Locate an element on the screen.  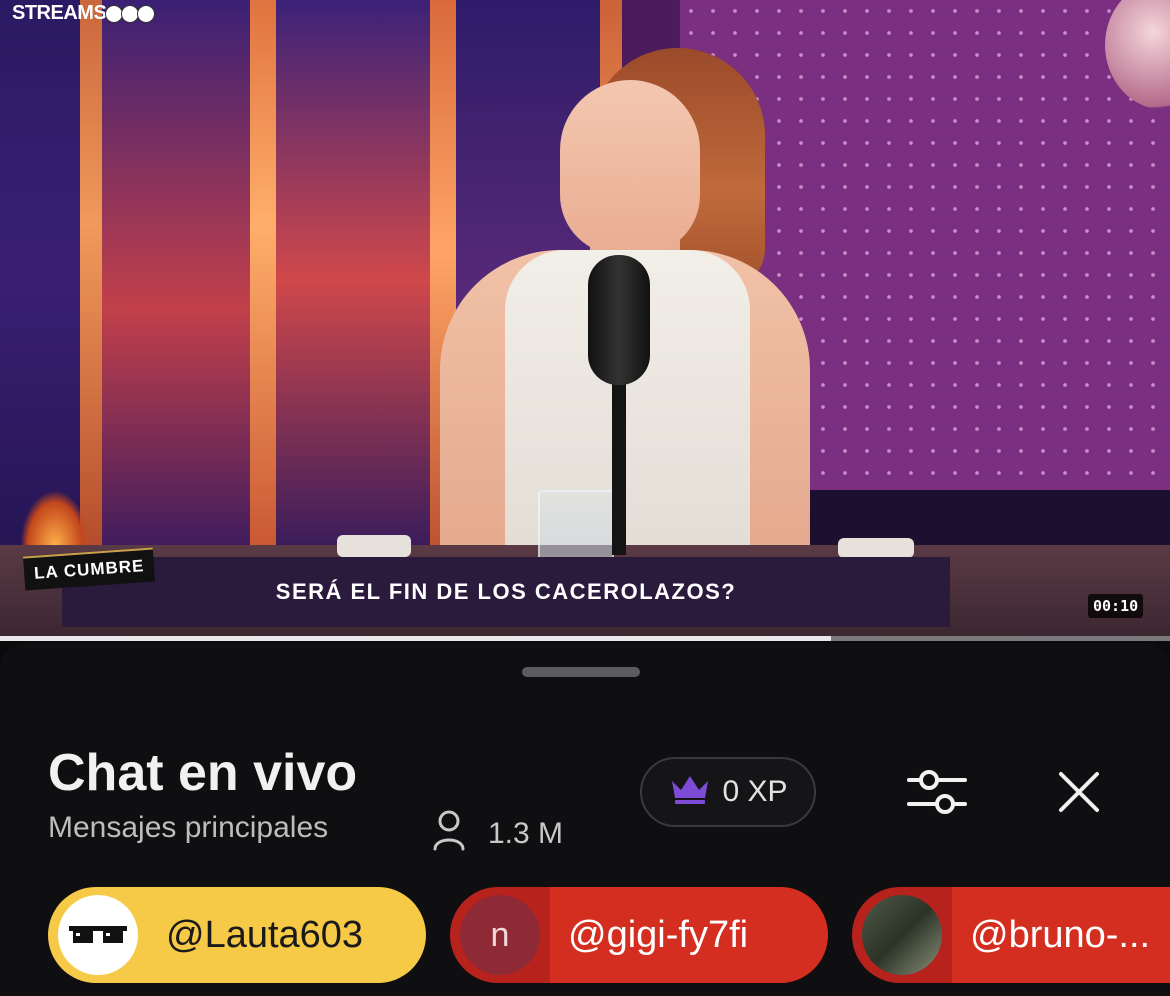
close-button is located at coordinates (1079, 794).